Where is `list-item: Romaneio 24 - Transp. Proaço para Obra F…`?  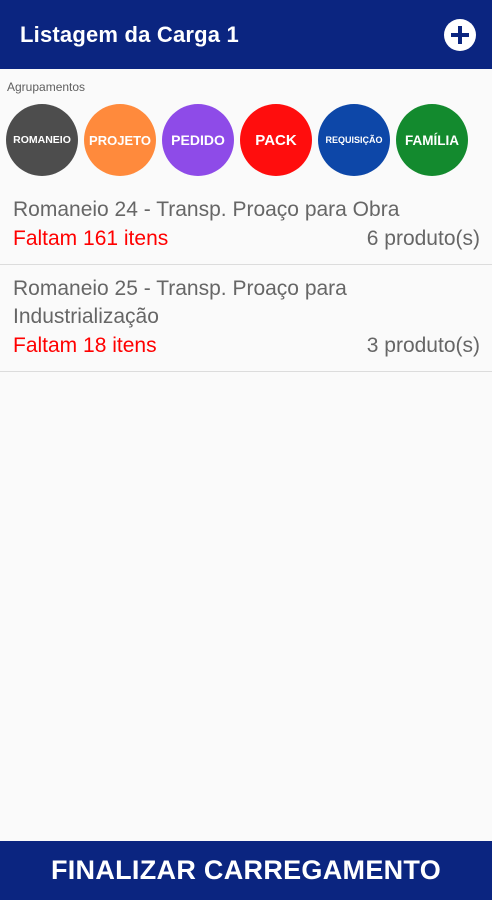 list-item: Romaneio 24 - Transp. Proaço para Obra F… is located at coordinates (246, 225).